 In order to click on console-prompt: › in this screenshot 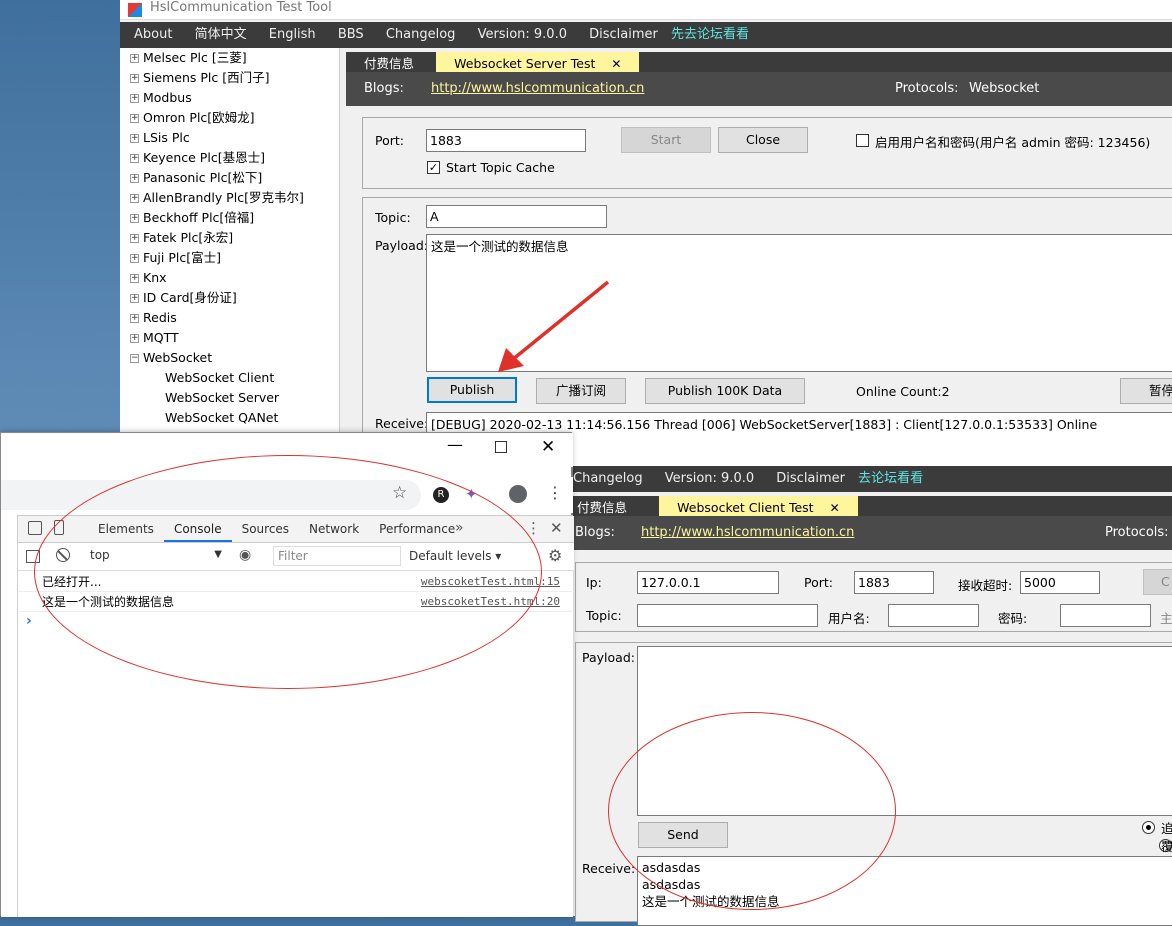, I will do `click(29, 621)`.